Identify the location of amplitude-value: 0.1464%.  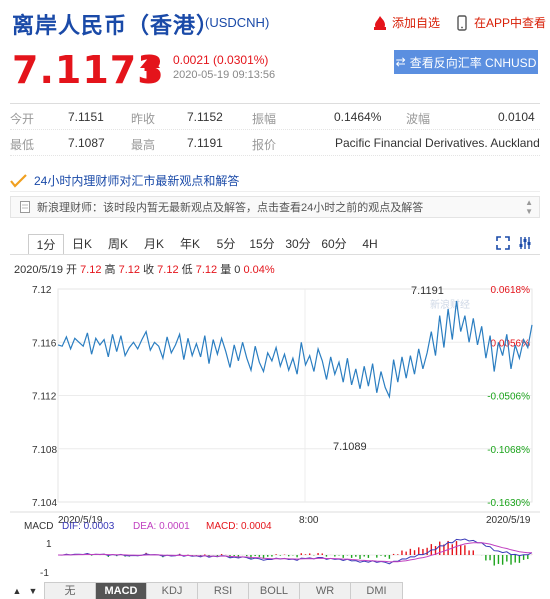
(358, 117).